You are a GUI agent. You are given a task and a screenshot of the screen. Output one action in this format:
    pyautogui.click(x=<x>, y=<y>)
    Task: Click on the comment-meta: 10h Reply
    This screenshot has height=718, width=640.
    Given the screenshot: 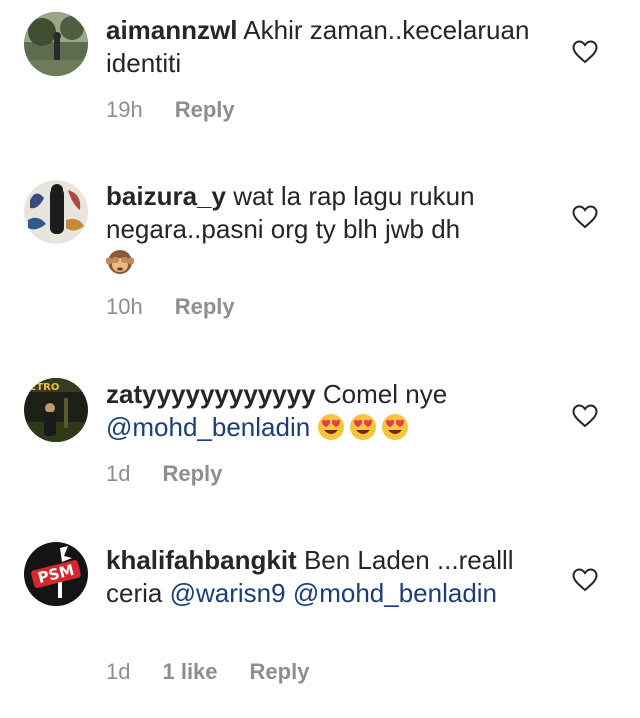 What is the action you would take?
    pyautogui.click(x=186, y=307)
    